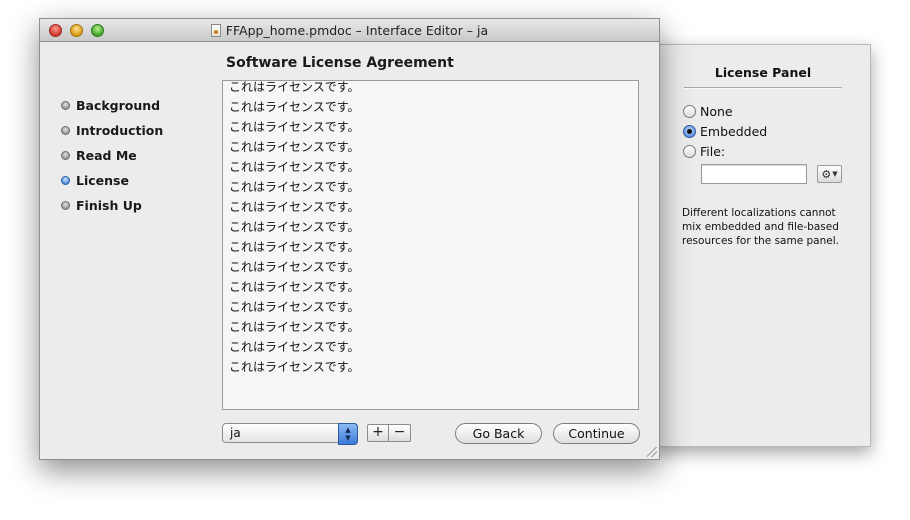 The width and height of the screenshot is (910, 520). I want to click on gear-menu-button: ⚙ ▼, so click(829, 174).